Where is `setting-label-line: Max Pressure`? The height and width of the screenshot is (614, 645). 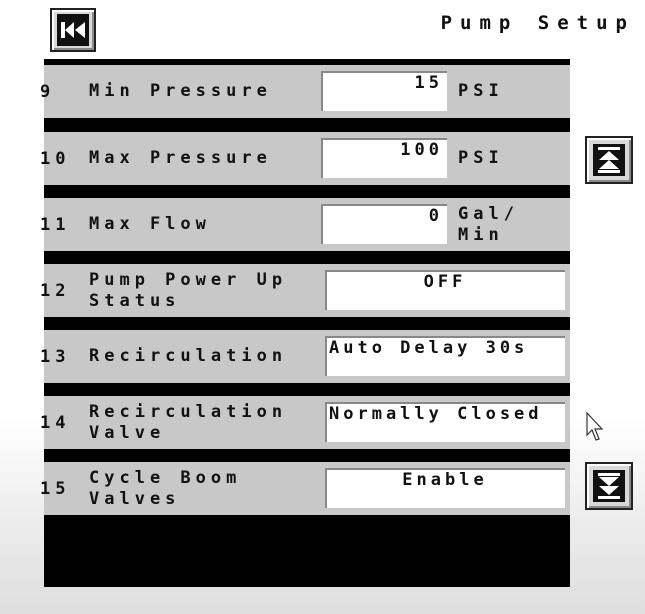 setting-label-line: Max Pressure is located at coordinates (180, 158).